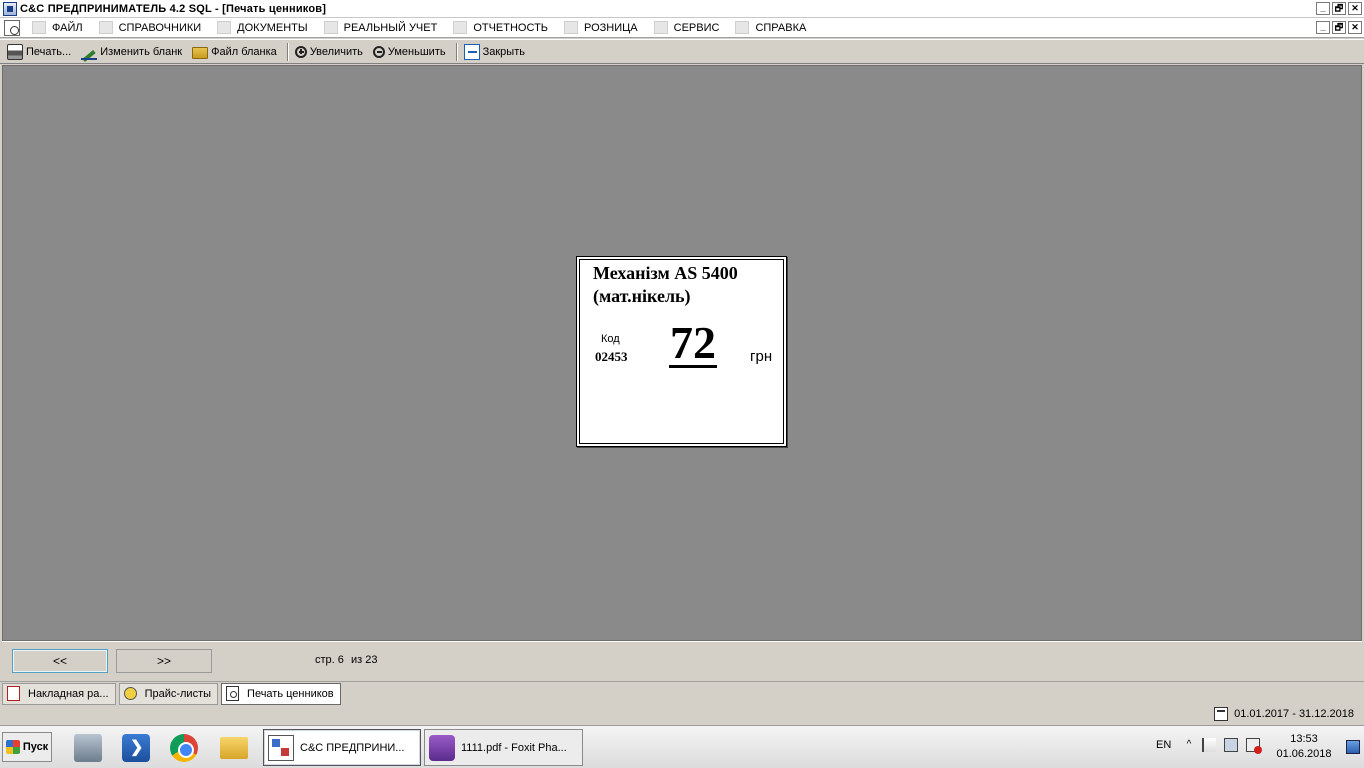  I want to click on current-page: стр. 6, so click(329, 660).